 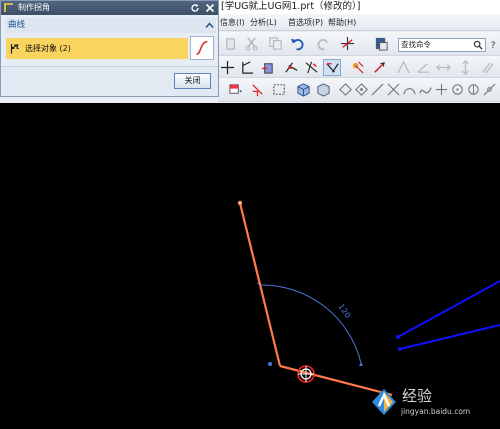 What do you see at coordinates (361, 364) in the screenshot?
I see `angle-arc-arrow-end` at bounding box center [361, 364].